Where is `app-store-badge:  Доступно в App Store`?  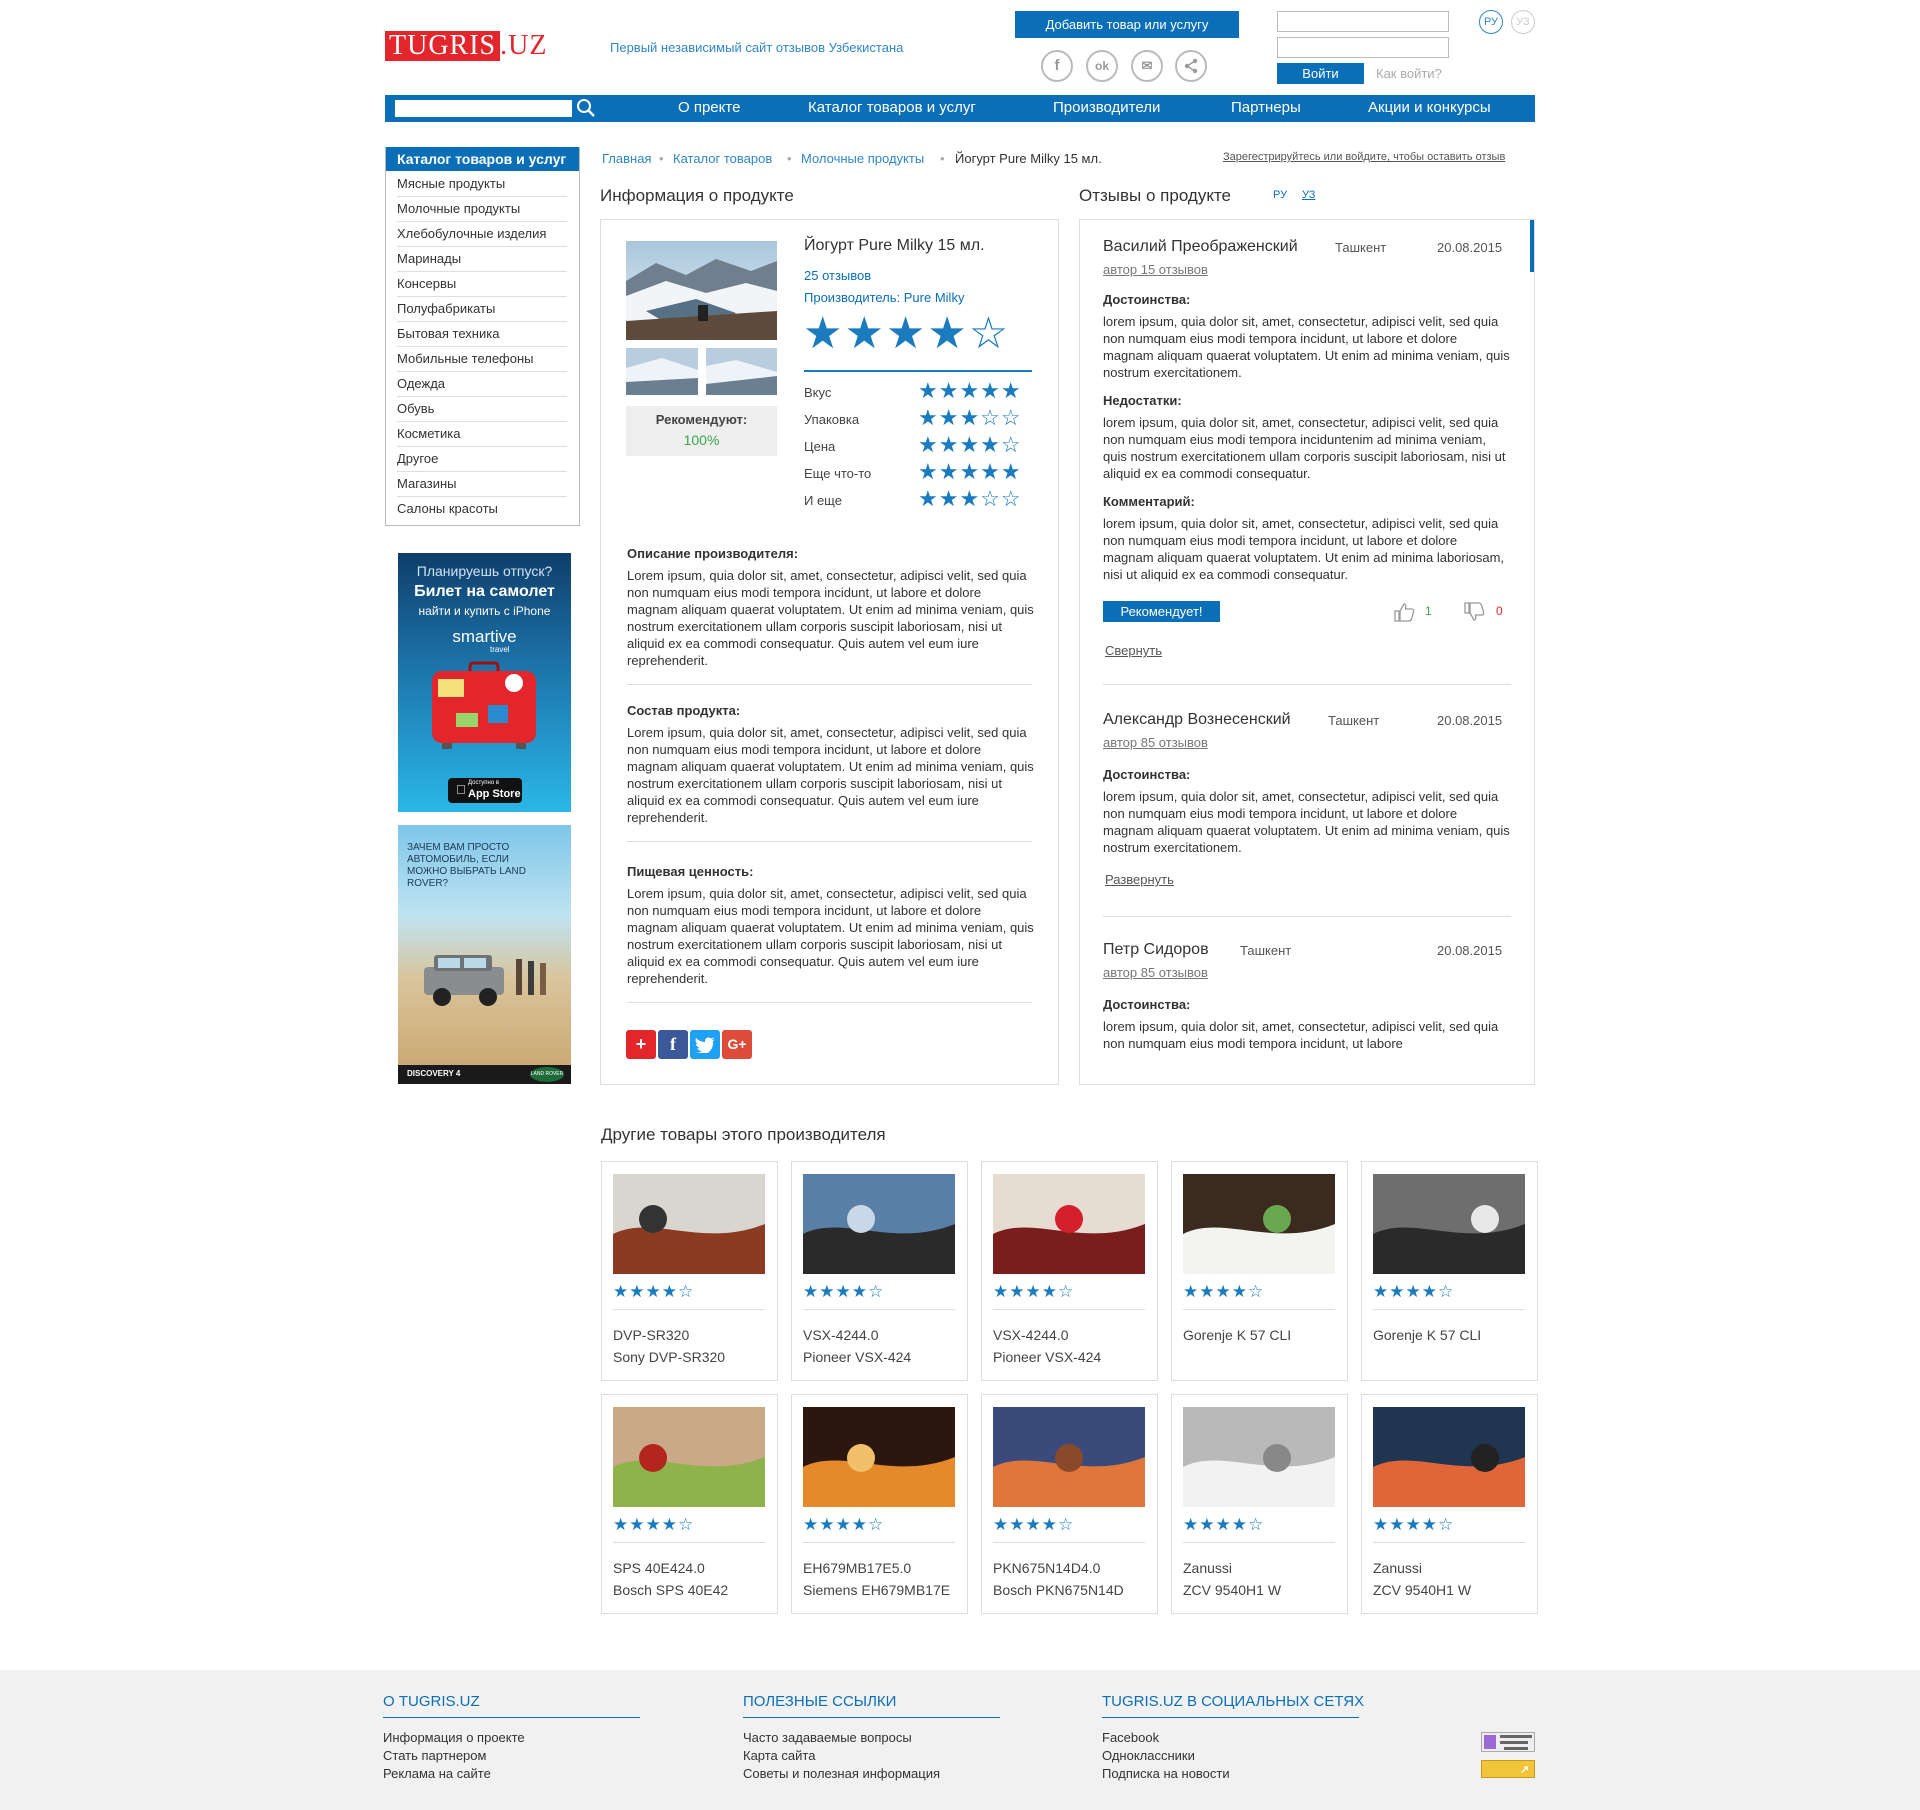 app-store-badge:  Доступно в App Store is located at coordinates (485, 790).